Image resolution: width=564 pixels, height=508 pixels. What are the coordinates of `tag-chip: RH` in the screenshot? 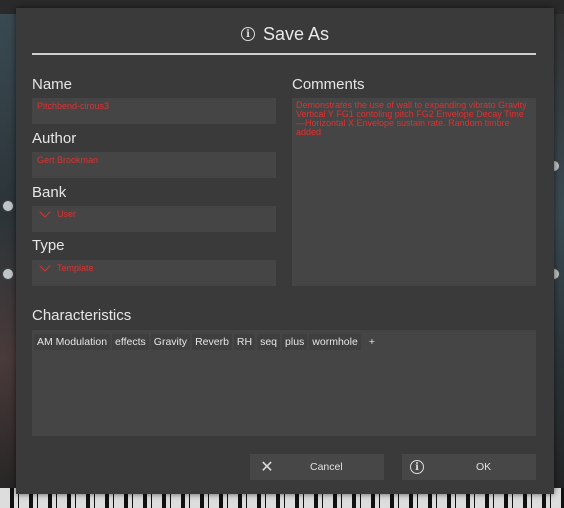 It's located at (244, 342).